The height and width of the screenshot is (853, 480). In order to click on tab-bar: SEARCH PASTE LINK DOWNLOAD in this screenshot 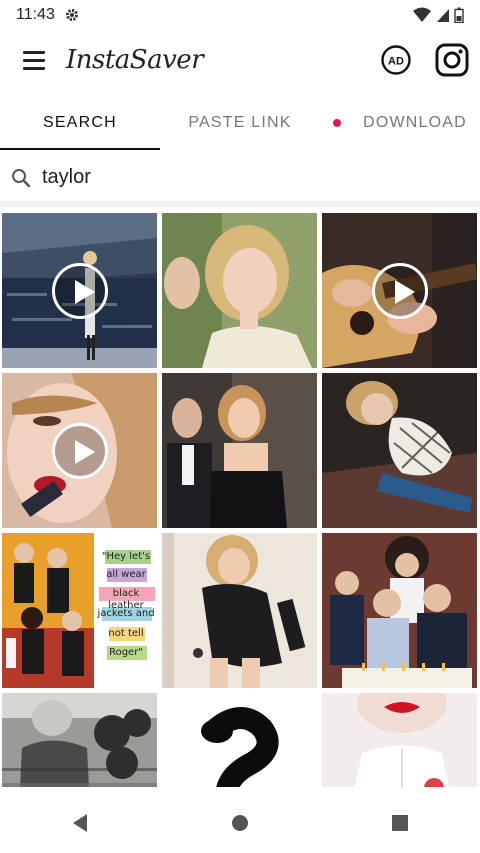, I will do `click(240, 122)`.